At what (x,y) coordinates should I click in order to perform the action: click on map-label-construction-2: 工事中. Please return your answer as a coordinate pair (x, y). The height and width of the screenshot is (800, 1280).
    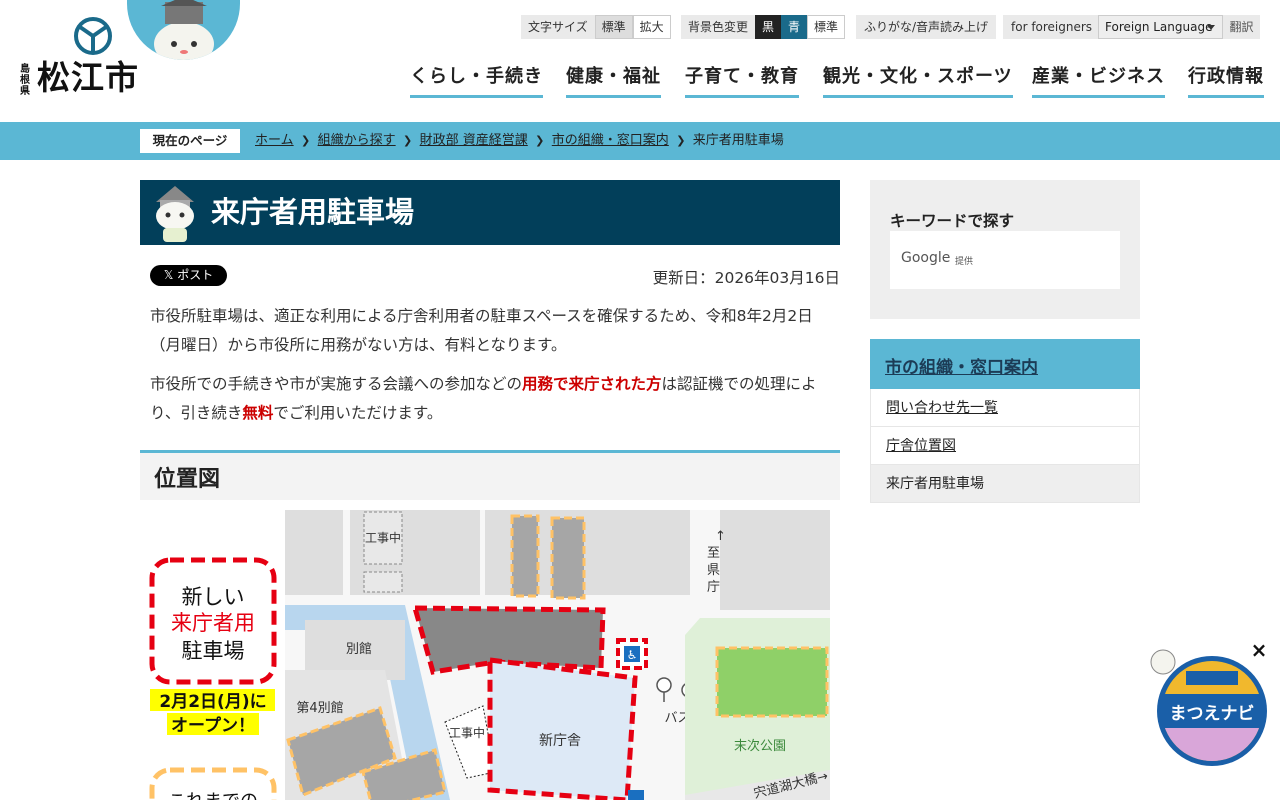
    Looking at the image, I should click on (467, 732).